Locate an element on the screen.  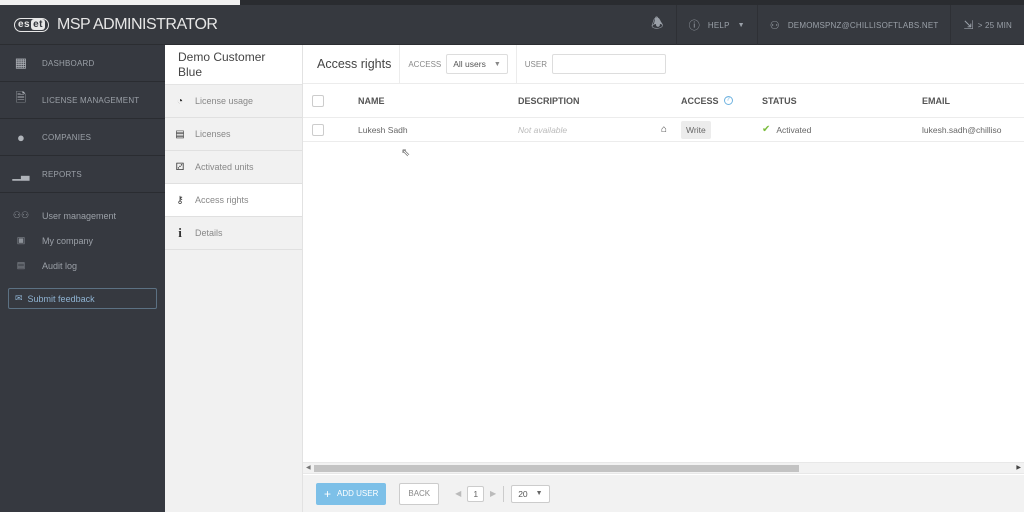
customer-tab-access-rights: ⚷ Access rights is located at coordinates (233, 200).